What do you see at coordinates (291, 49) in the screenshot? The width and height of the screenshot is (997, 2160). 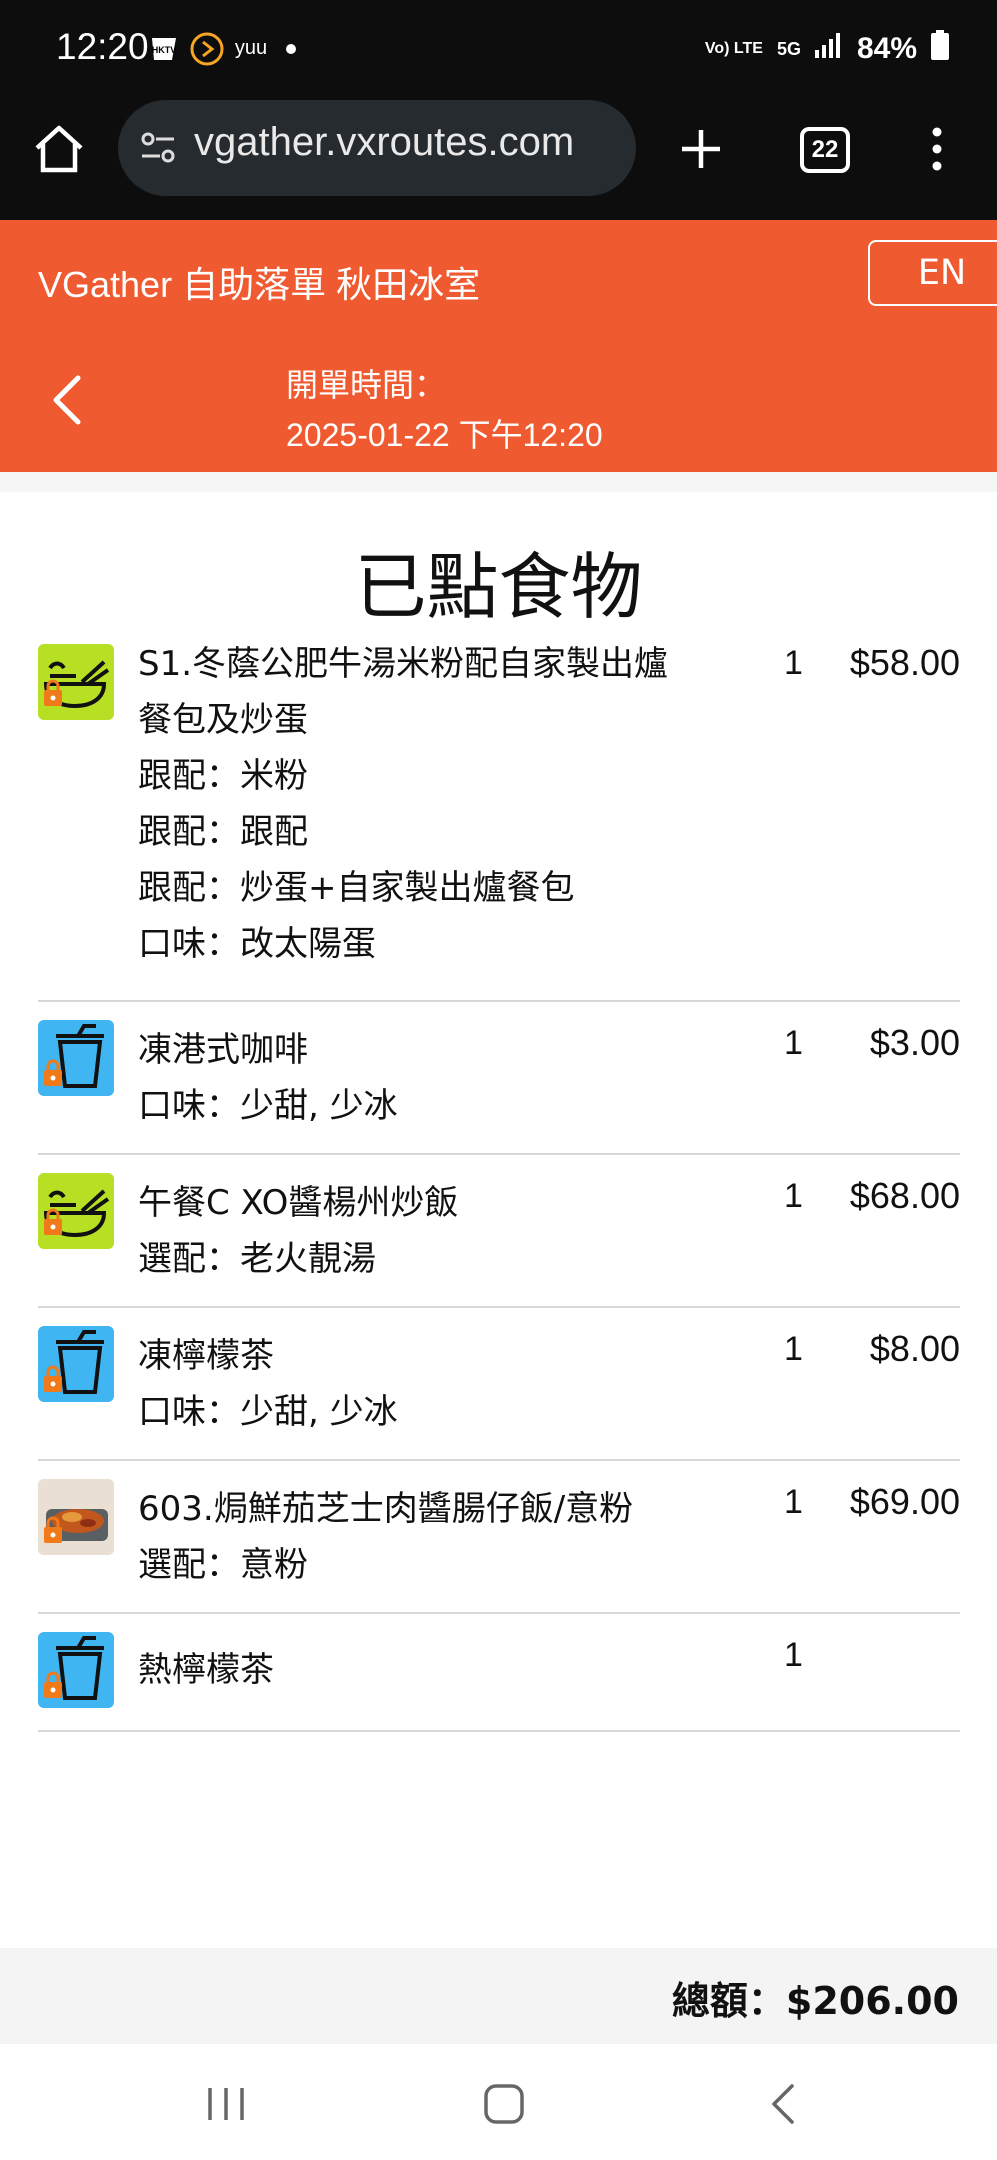 I see `more-notifications-dot` at bounding box center [291, 49].